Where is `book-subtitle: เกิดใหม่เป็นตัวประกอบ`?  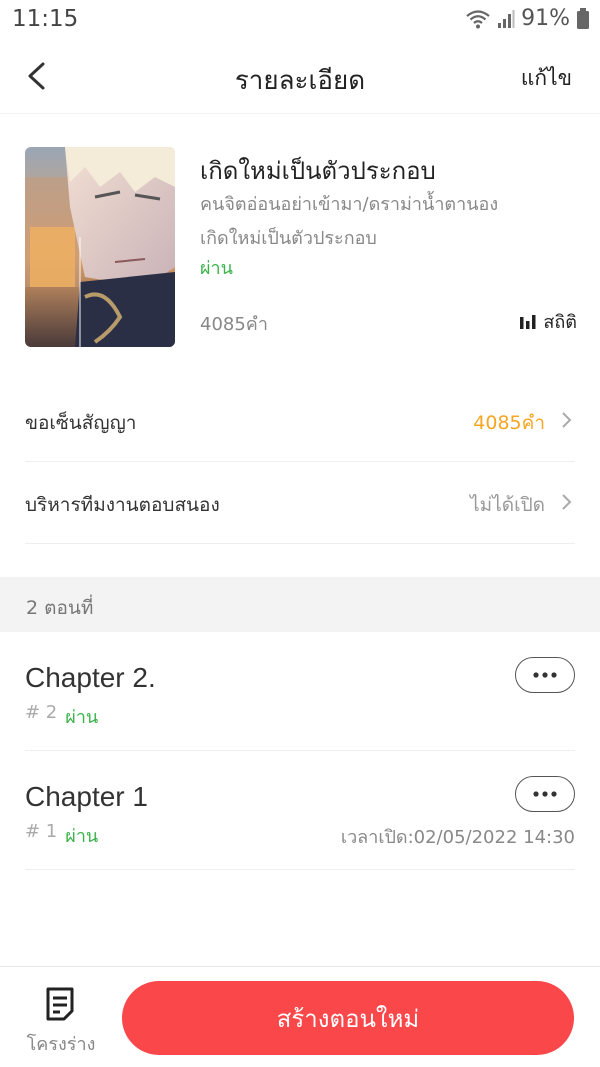 book-subtitle: เกิดใหม่เป็นตัวประกอบ is located at coordinates (288, 238).